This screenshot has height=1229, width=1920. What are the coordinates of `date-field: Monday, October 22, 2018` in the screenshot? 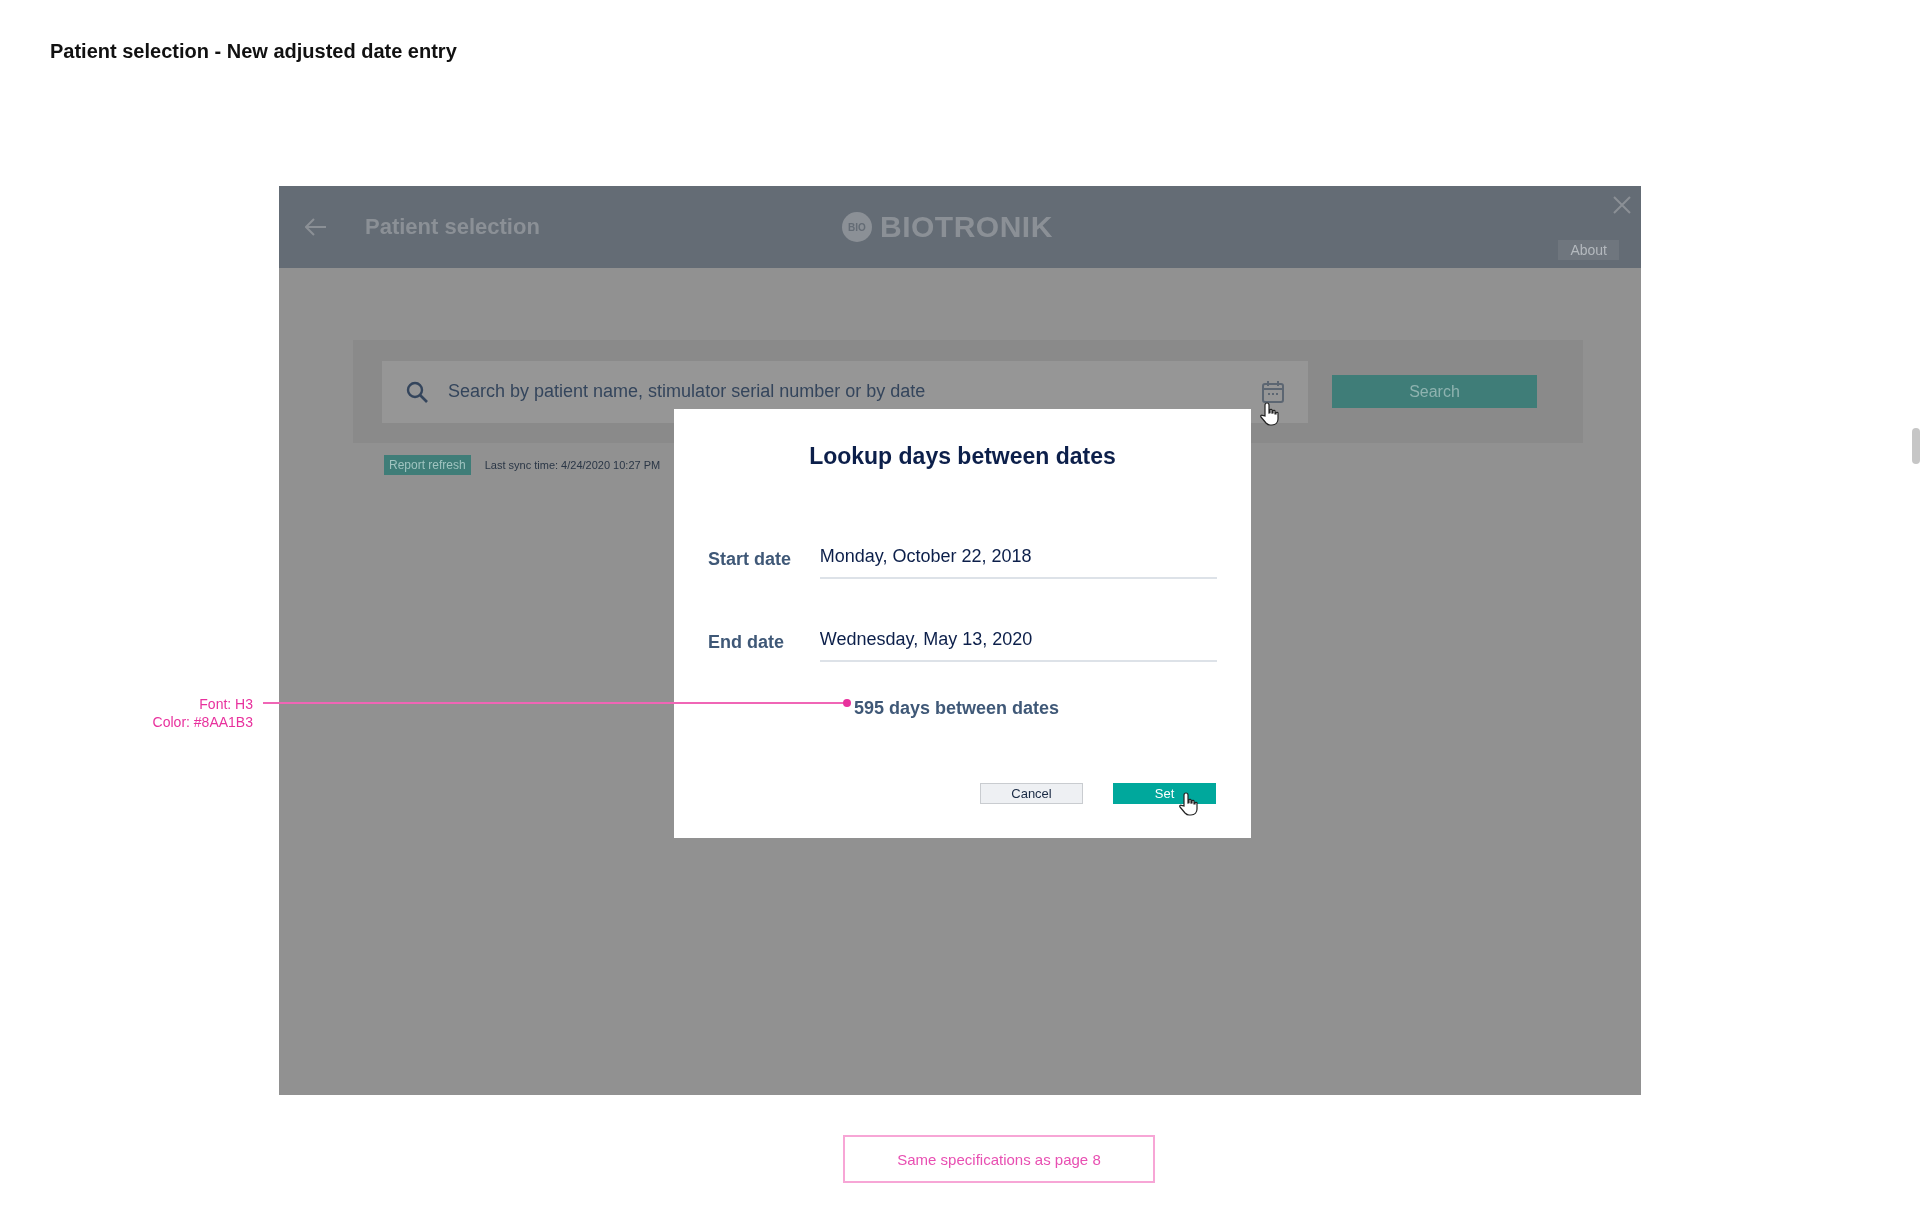 It's located at (1018, 559).